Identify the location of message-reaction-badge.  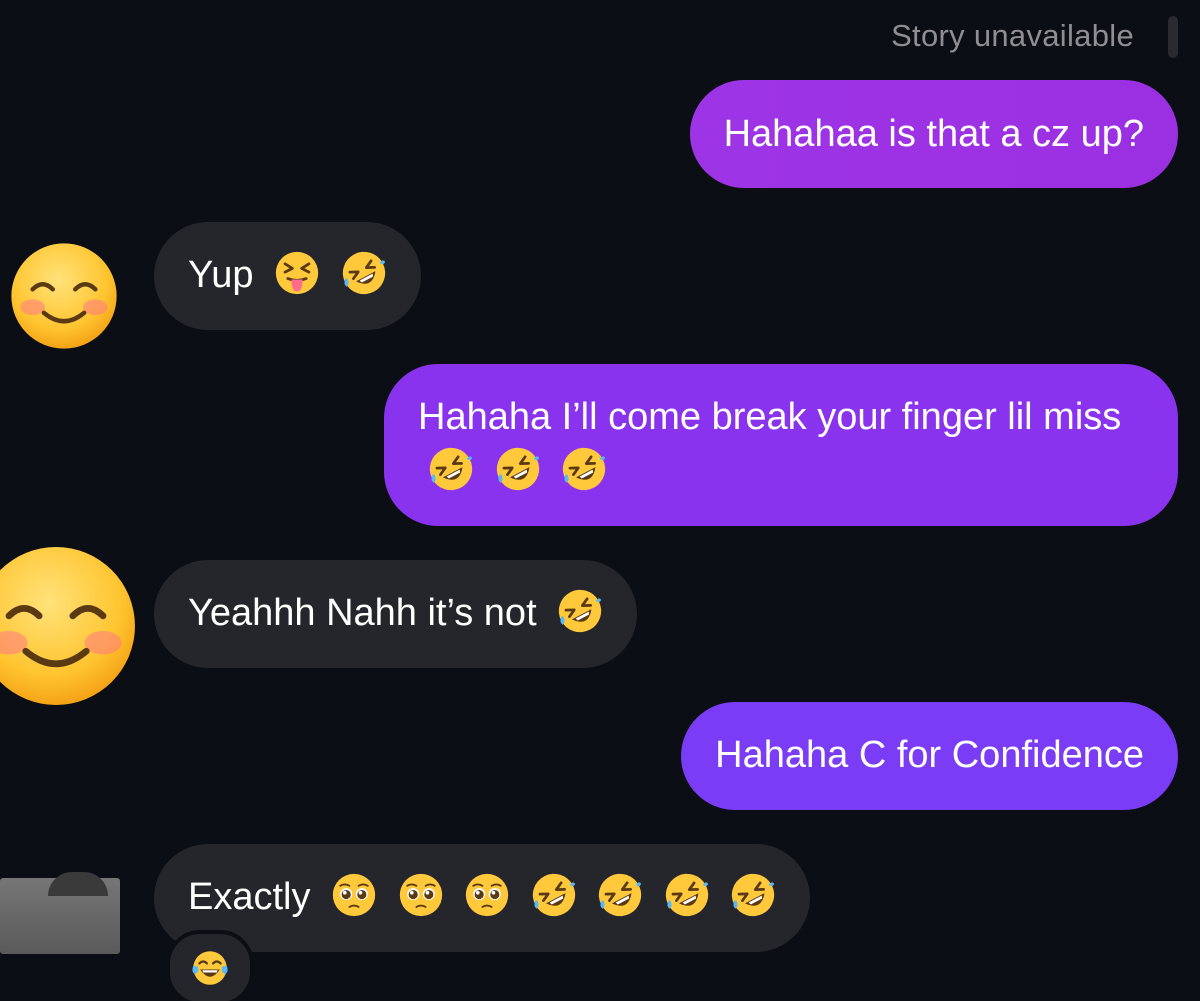
(210, 965).